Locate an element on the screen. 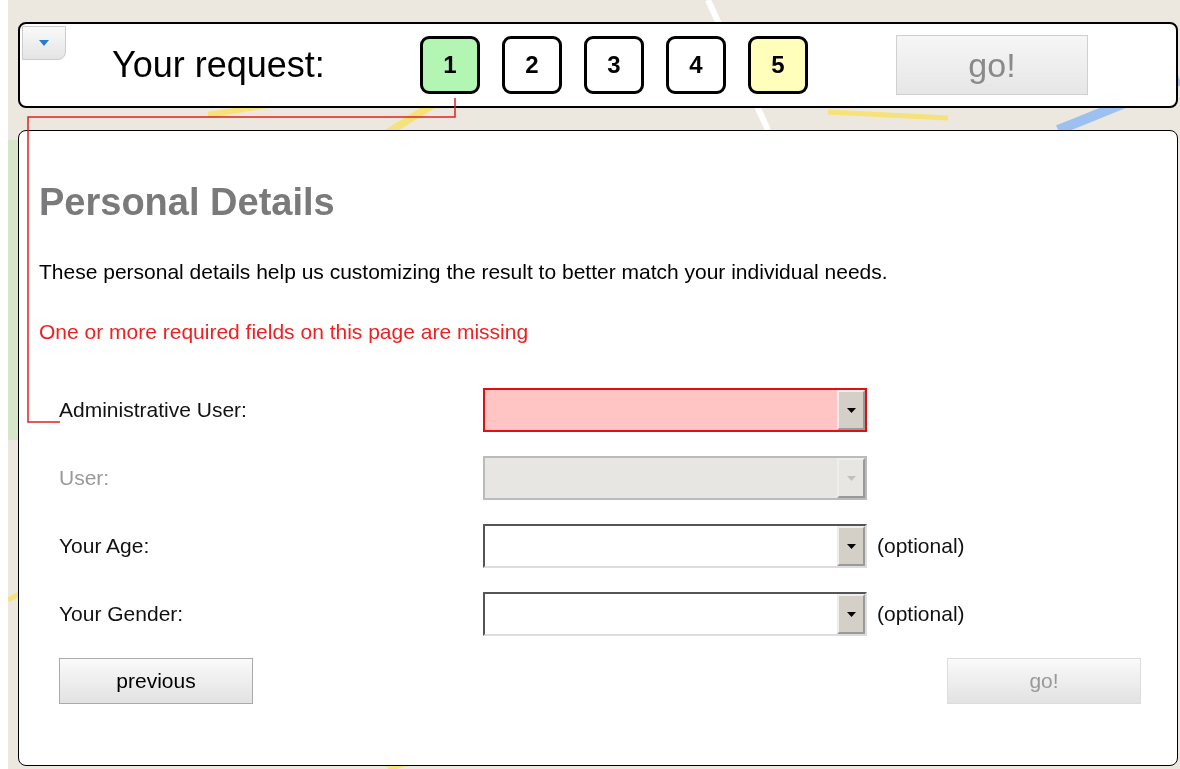  field-label: User: is located at coordinates (85, 478).